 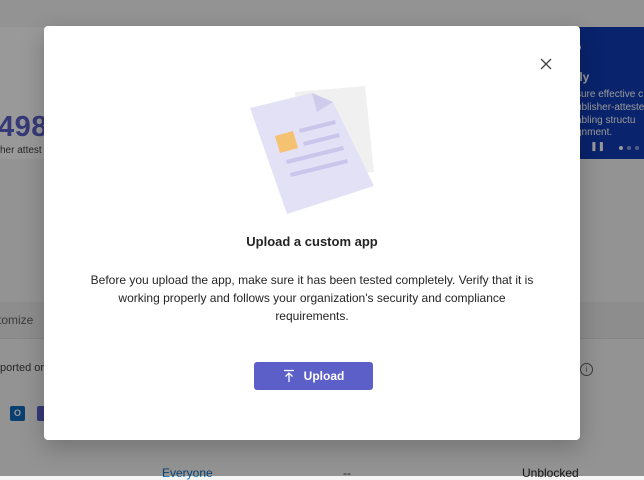 I want to click on upload-button-label: Upload, so click(x=324, y=376).